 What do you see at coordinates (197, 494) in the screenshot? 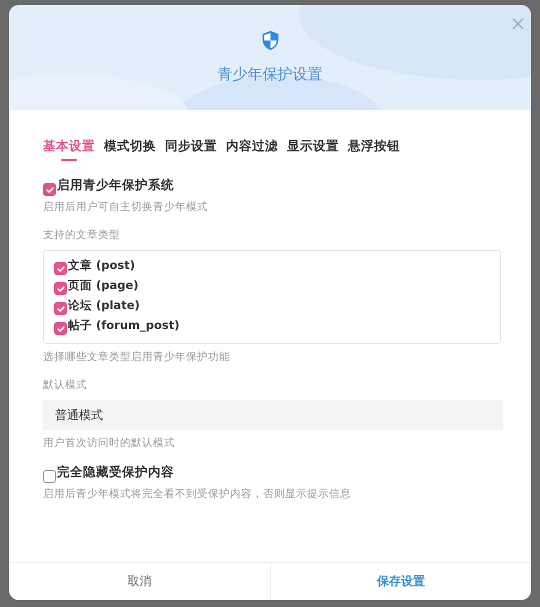
I see `help-text: 启用后青少年模式将完全看不到受保护内容，否则显示提示信息` at bounding box center [197, 494].